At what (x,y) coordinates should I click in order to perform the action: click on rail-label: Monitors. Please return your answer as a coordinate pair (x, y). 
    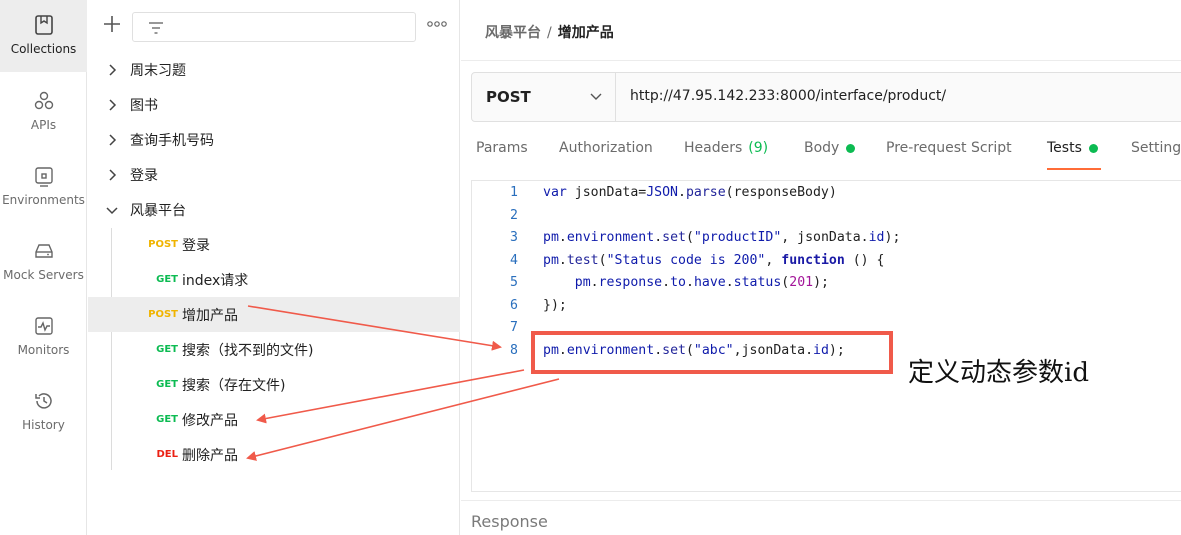
    Looking at the image, I should click on (43, 350).